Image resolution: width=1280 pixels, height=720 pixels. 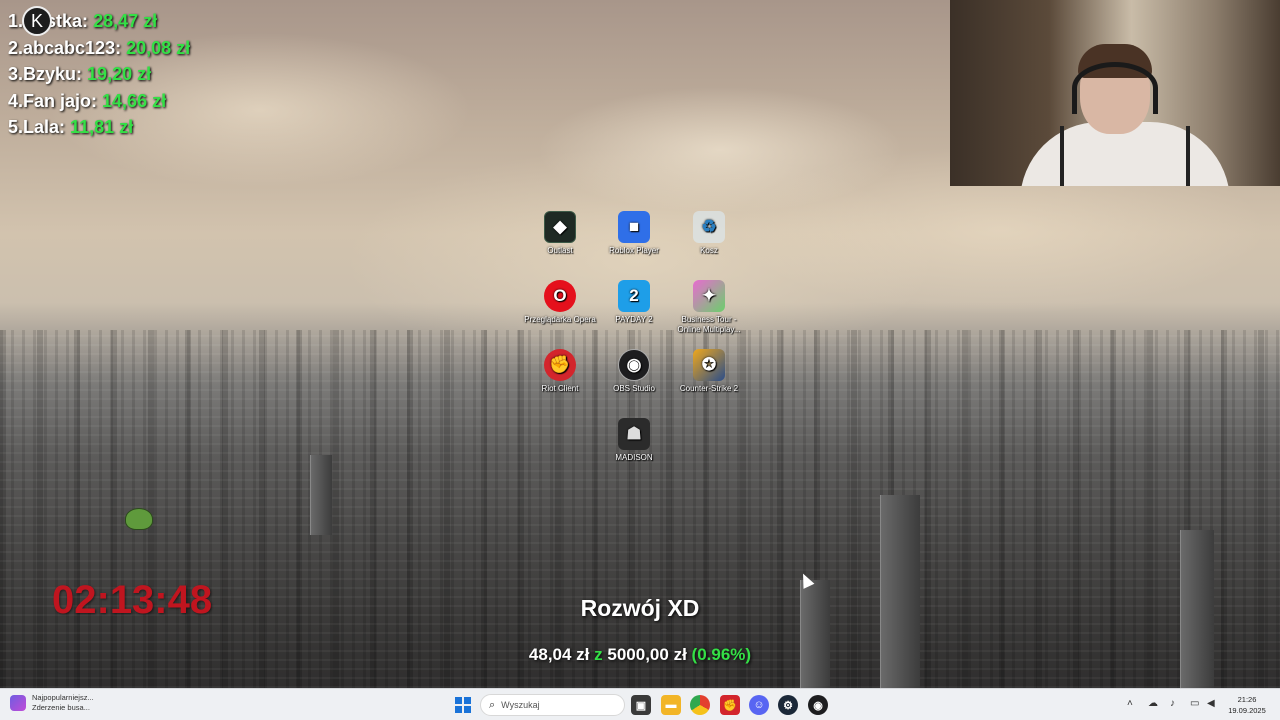 I want to click on leaderboard-row: 5.Lala: 11,81 zł, so click(x=99, y=127).